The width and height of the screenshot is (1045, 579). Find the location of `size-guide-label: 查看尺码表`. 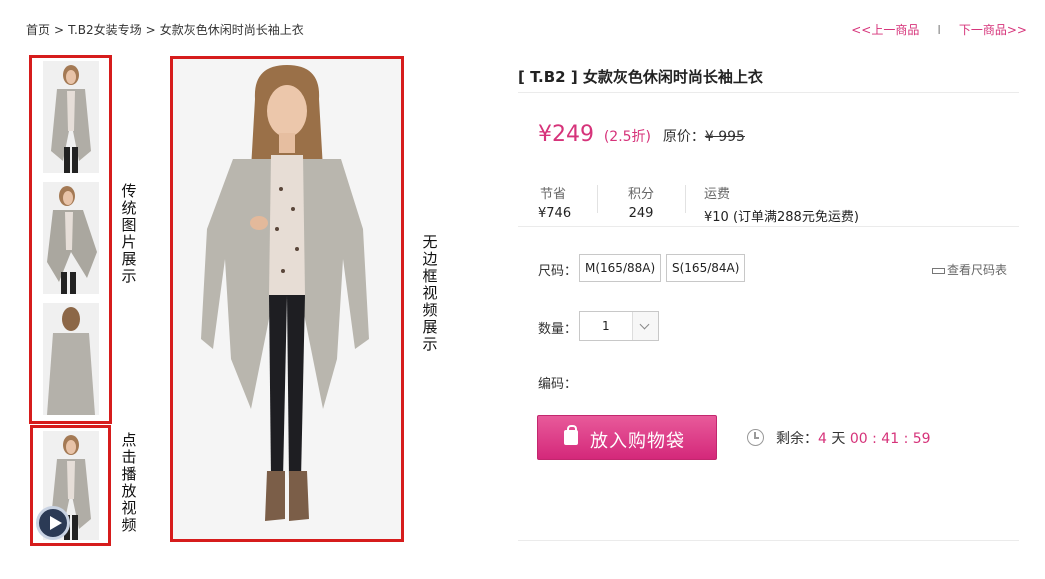

size-guide-label: 查看尺码表 is located at coordinates (976, 270).